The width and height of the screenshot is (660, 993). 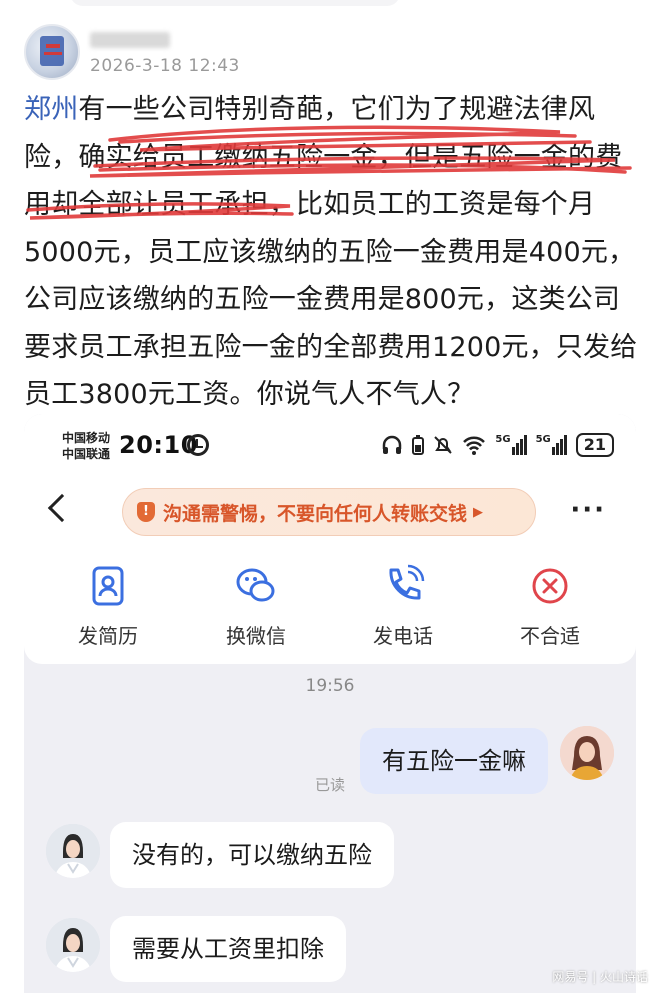 I want to click on action-exchange-wechat: 换微信, so click(x=256, y=606).